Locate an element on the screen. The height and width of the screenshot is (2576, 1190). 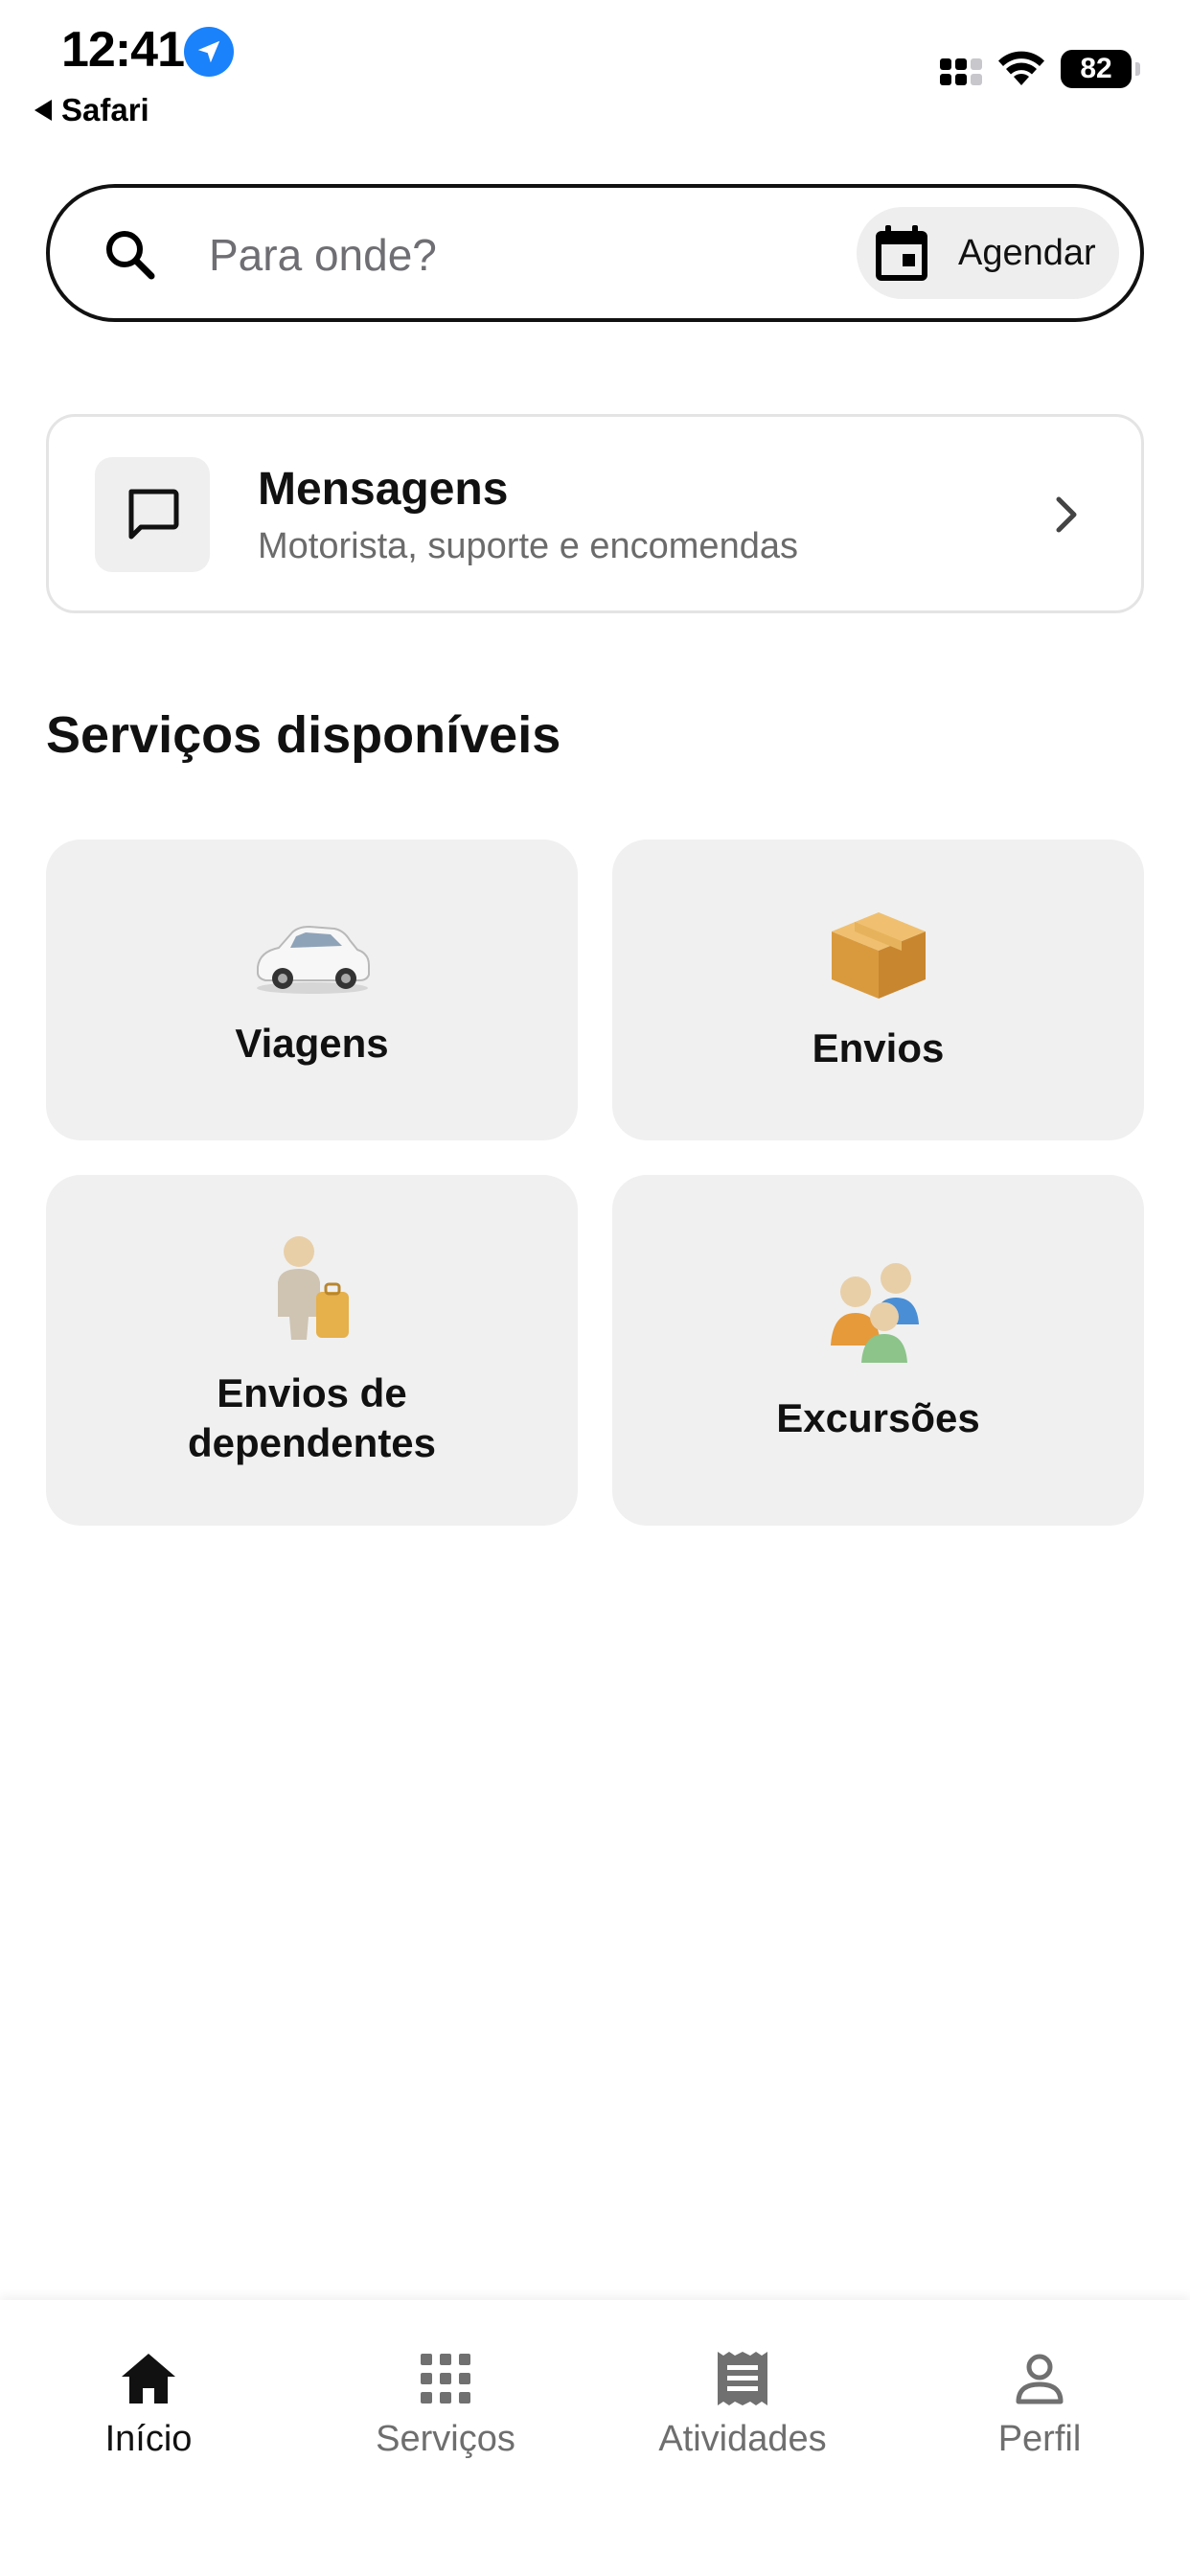
schedule-button: Agendar is located at coordinates (988, 253).